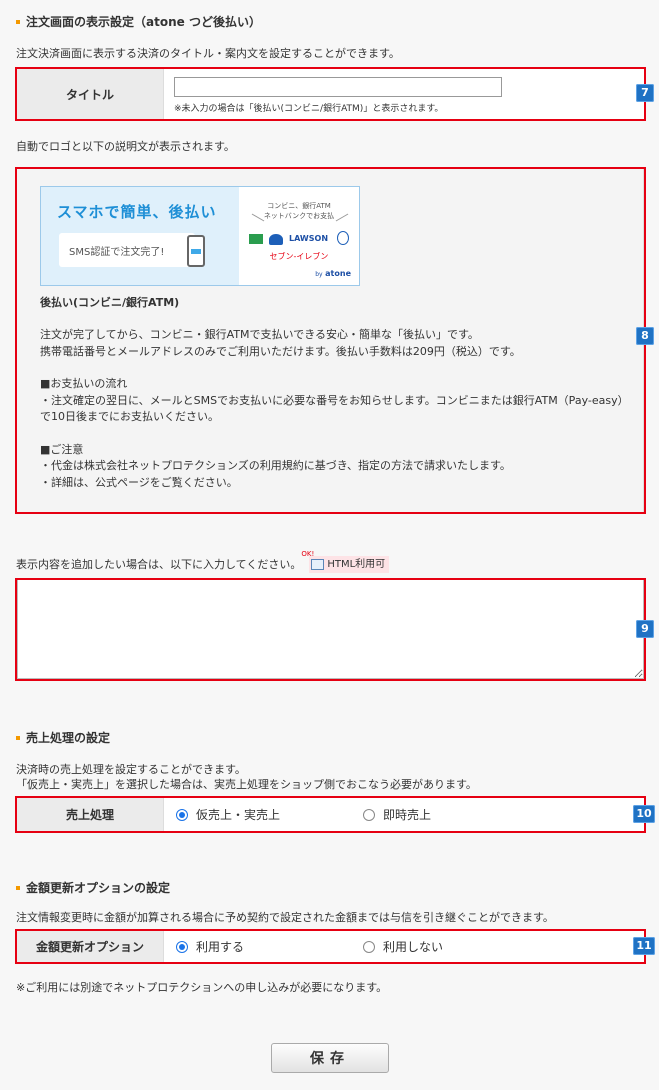  What do you see at coordinates (125, 146) in the screenshot?
I see `auto-display-description: 自動でロゴと以下の説明文が表示されます。` at bounding box center [125, 146].